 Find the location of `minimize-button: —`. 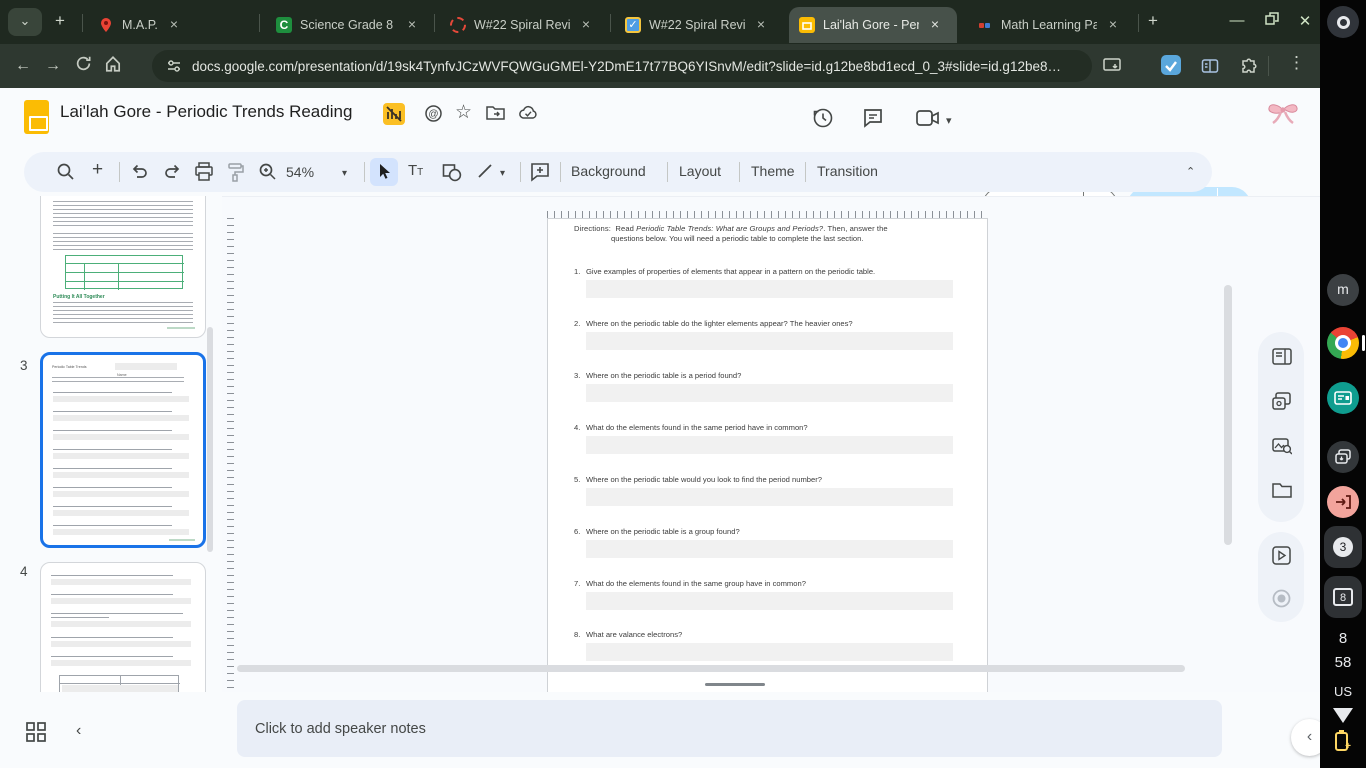

minimize-button: — is located at coordinates (1237, 20).